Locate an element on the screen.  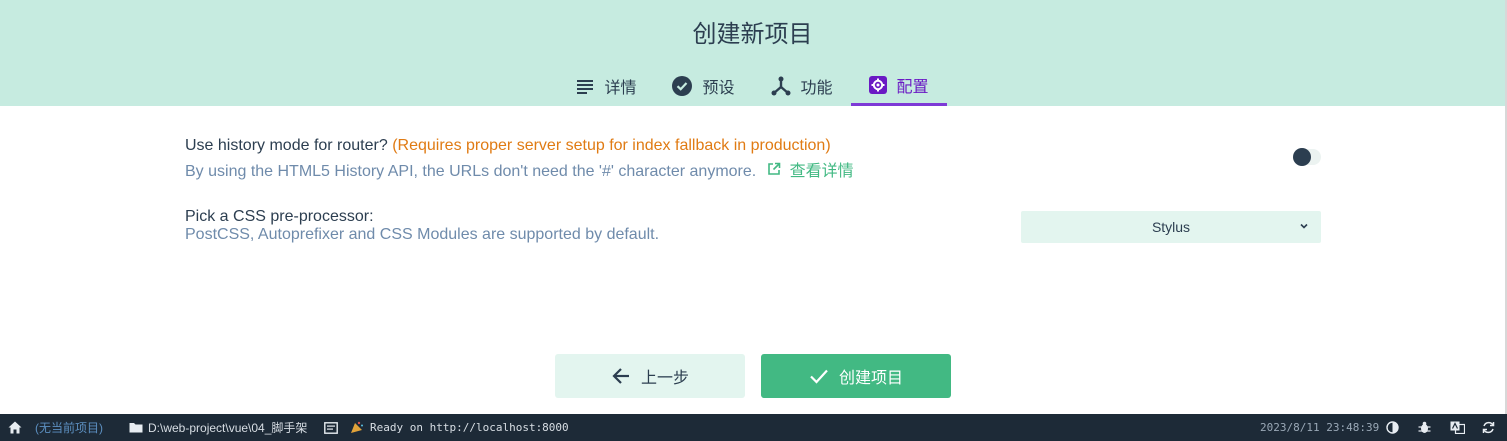
refresh-button is located at coordinates (1488, 427).